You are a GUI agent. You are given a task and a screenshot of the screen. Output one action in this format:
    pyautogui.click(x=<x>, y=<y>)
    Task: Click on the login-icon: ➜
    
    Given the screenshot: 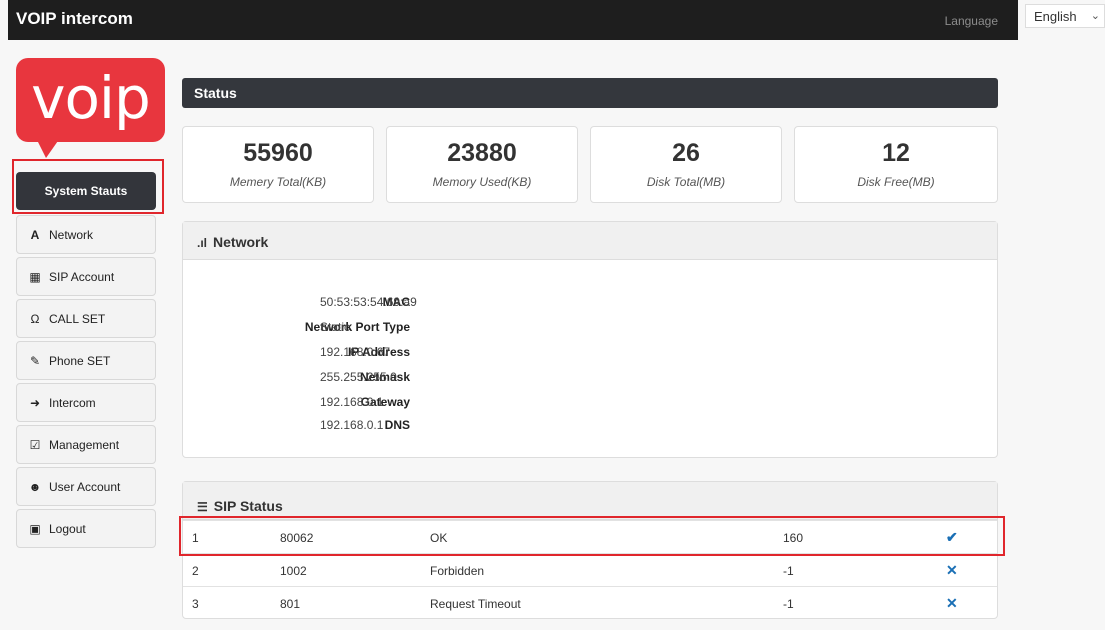 What is the action you would take?
    pyautogui.click(x=35, y=402)
    